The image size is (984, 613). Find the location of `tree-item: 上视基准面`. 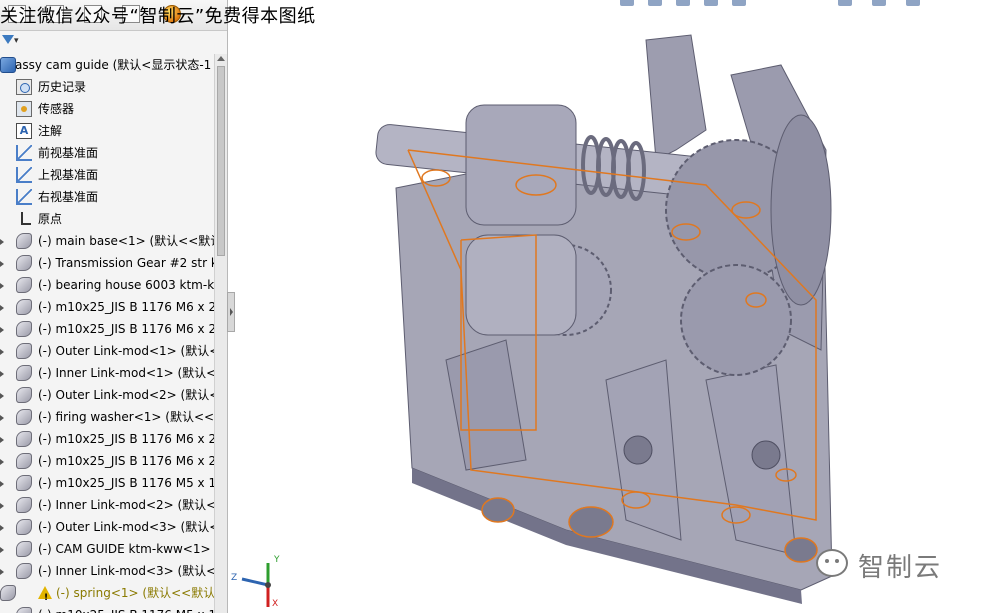

tree-item: 上视基准面 is located at coordinates (107, 175).